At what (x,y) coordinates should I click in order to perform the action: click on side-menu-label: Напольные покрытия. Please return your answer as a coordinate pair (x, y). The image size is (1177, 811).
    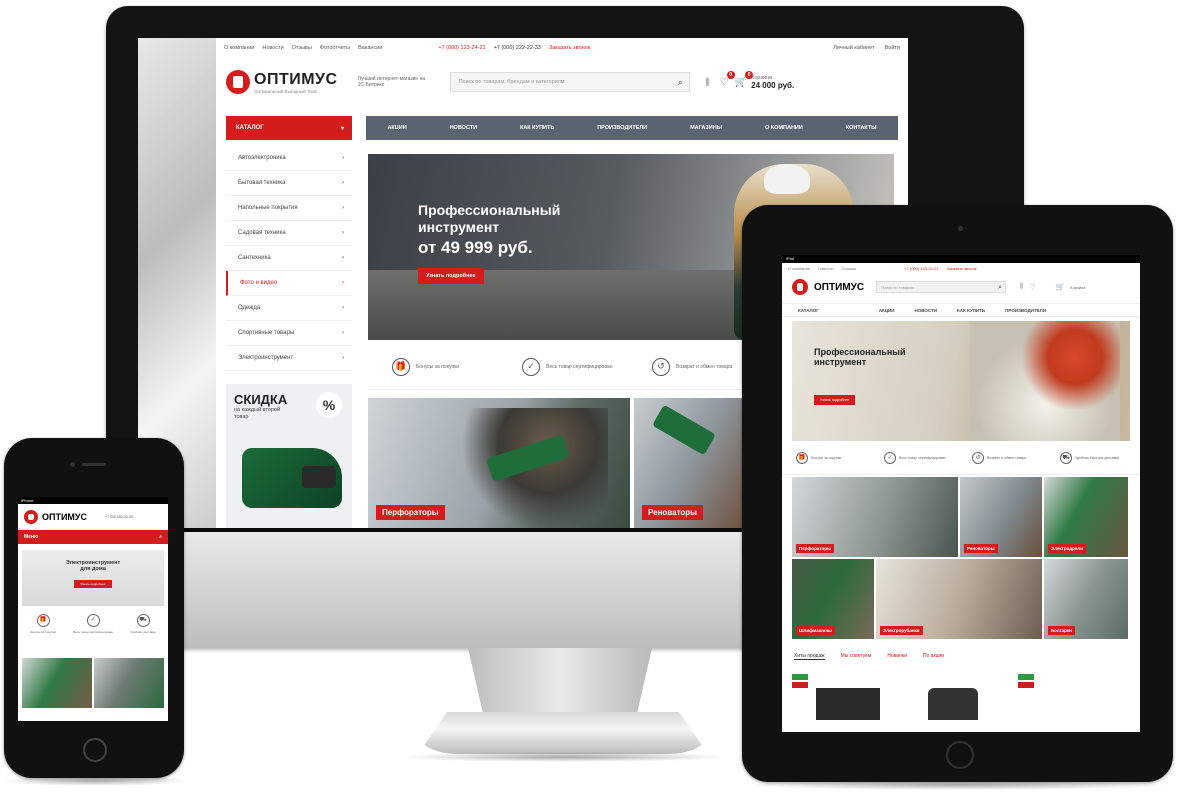
    Looking at the image, I should click on (268, 208).